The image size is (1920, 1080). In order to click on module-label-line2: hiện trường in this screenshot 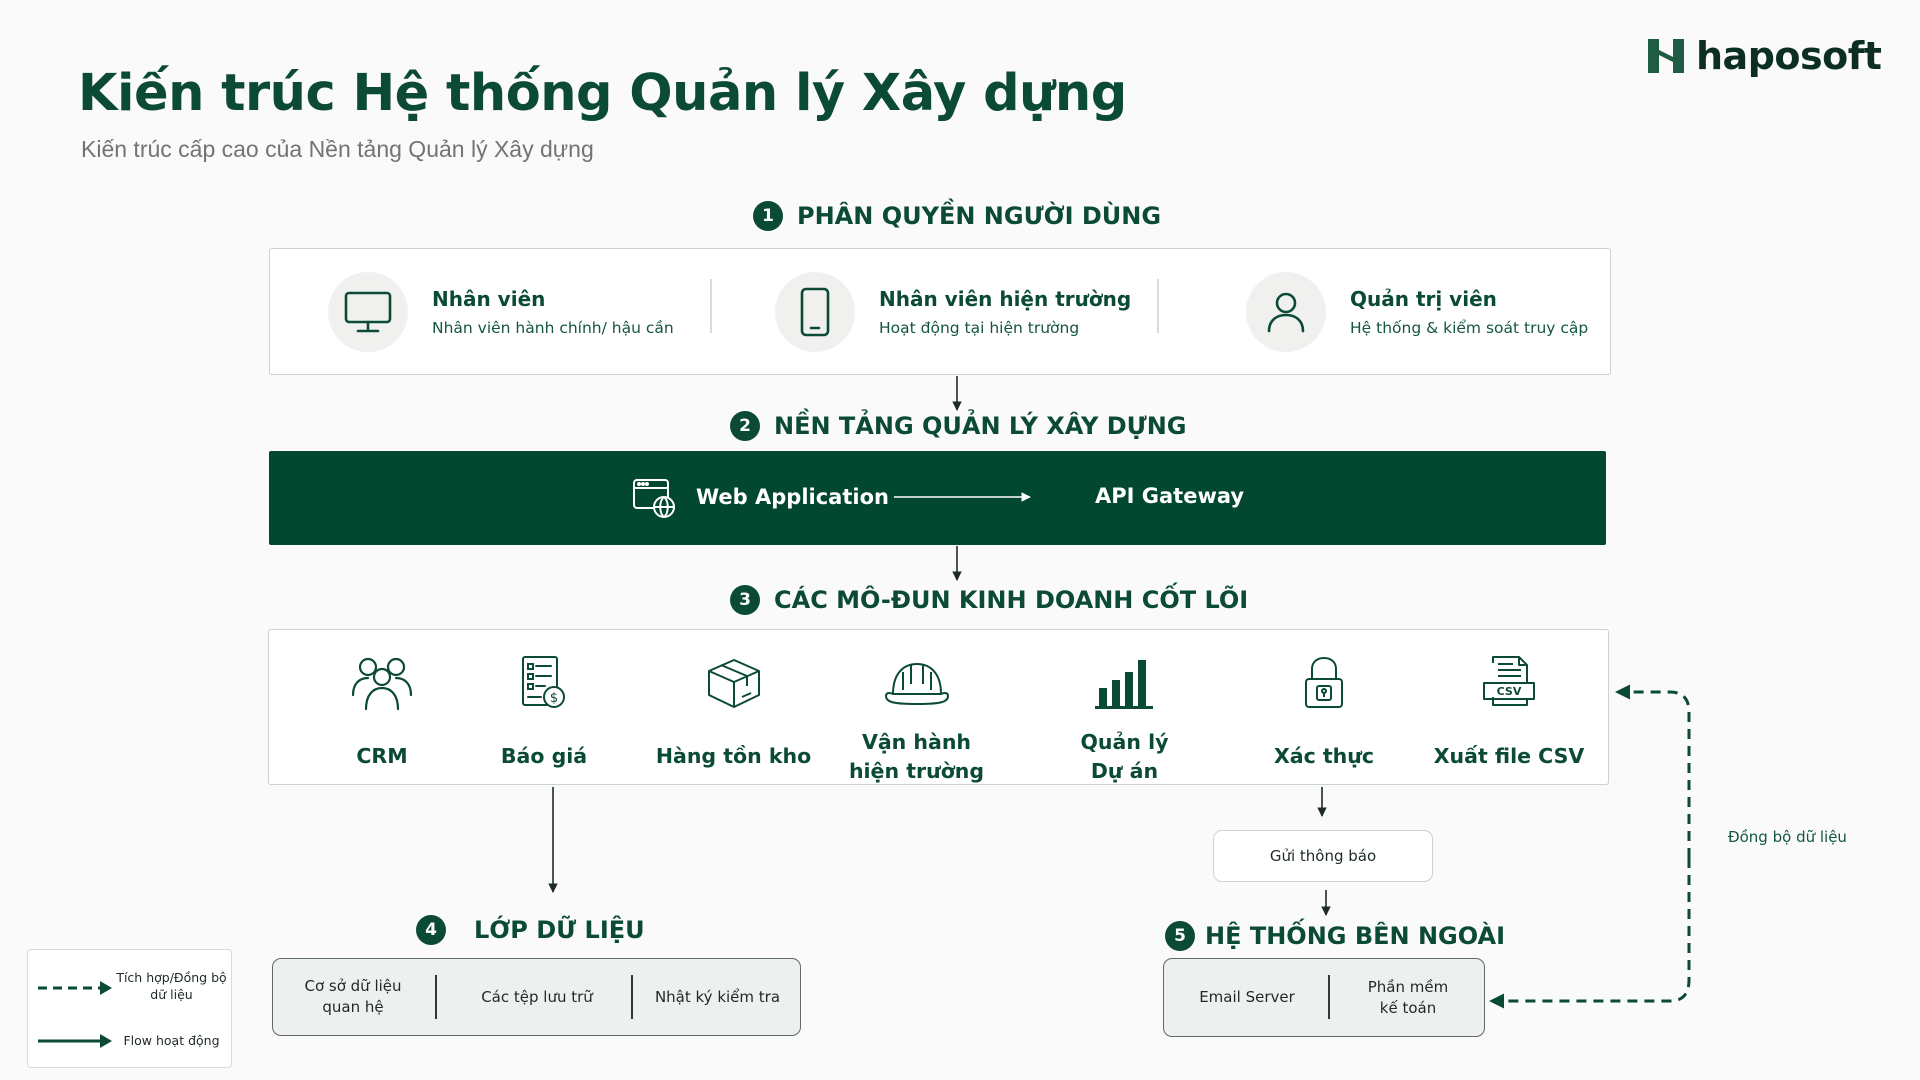, I will do `click(916, 771)`.